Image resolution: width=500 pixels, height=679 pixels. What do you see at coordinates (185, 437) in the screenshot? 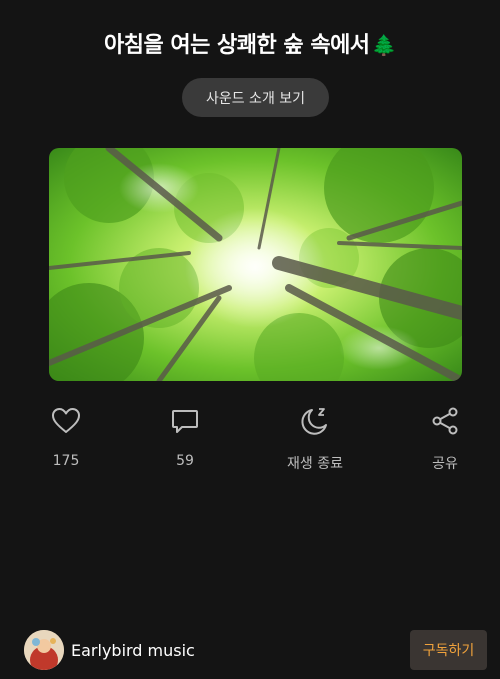
I see `comment-action: 59` at bounding box center [185, 437].